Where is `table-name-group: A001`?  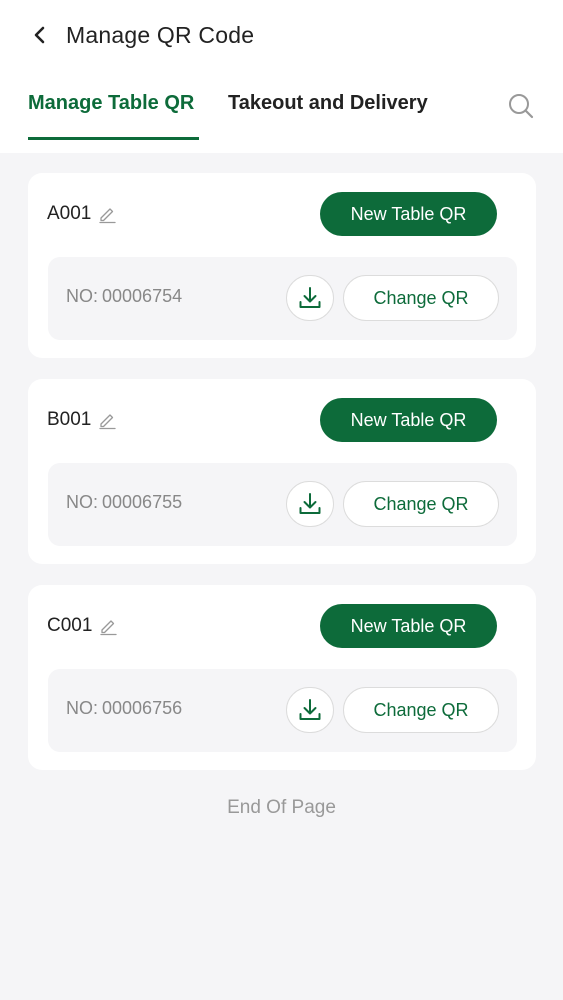 table-name-group: A001 is located at coordinates (82, 214).